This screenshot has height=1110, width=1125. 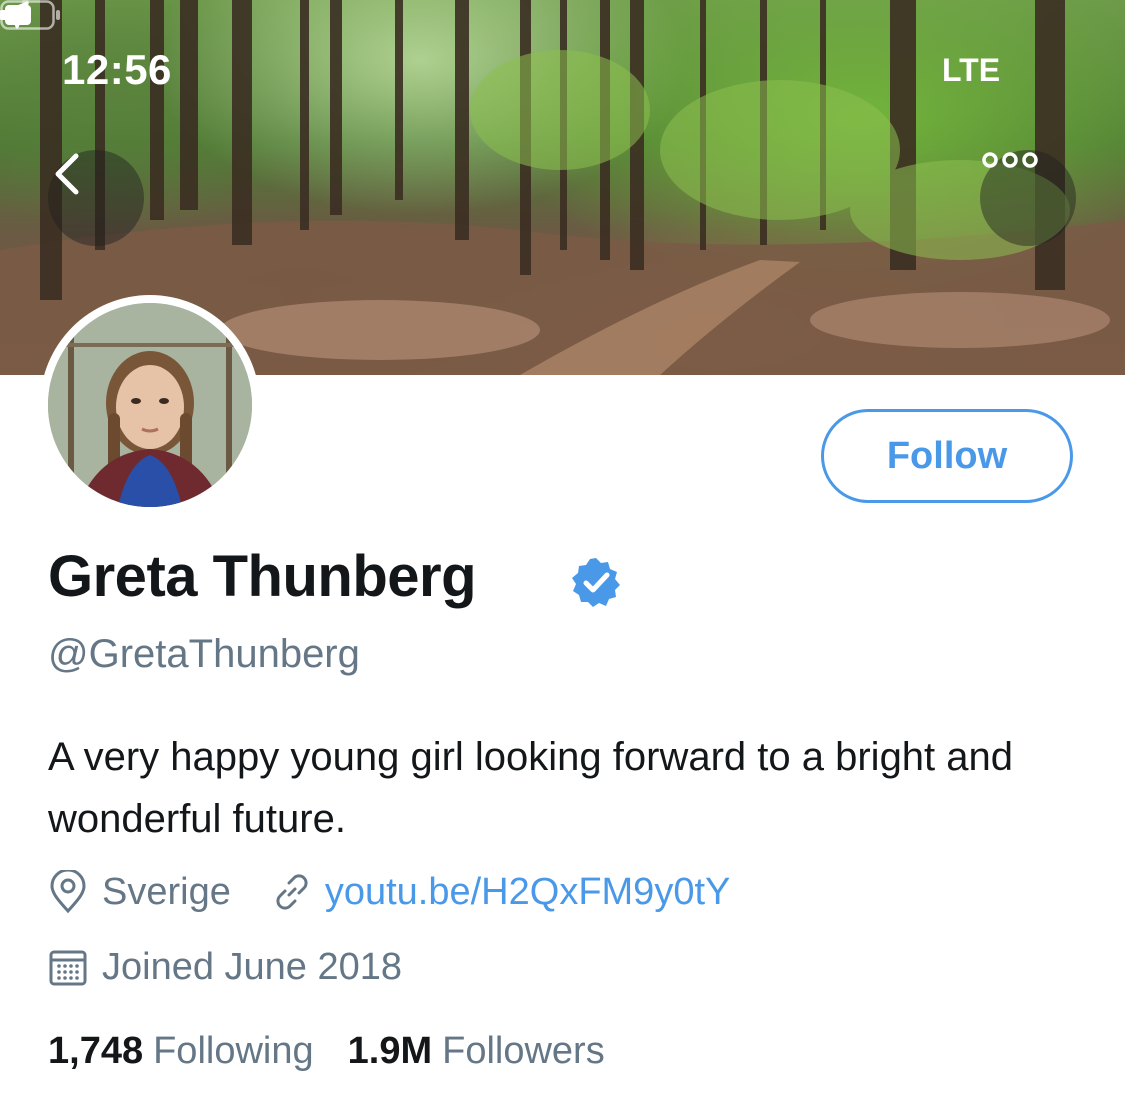 What do you see at coordinates (292, 892) in the screenshot?
I see `link-icon` at bounding box center [292, 892].